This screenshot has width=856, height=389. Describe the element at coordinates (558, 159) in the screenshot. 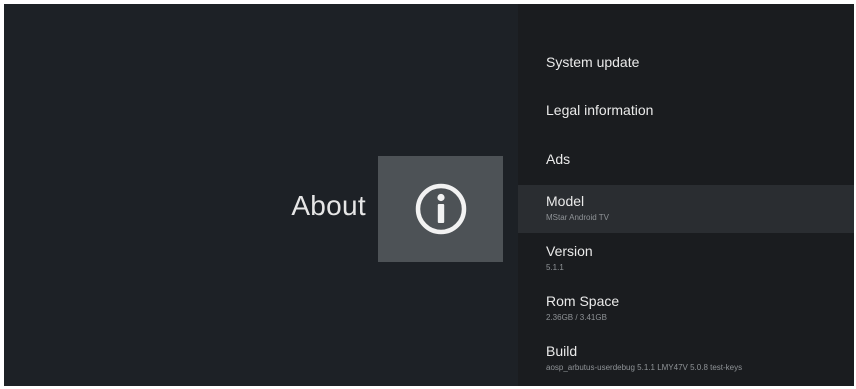

I see `menu-item-label: Ads` at that location.